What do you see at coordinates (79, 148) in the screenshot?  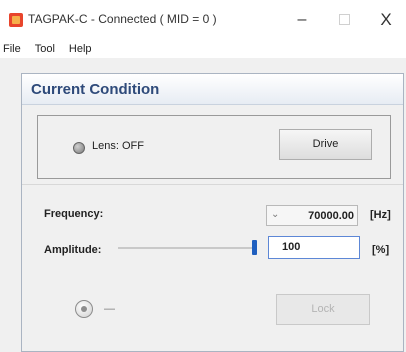 I see `lens-status-lamp-icon` at bounding box center [79, 148].